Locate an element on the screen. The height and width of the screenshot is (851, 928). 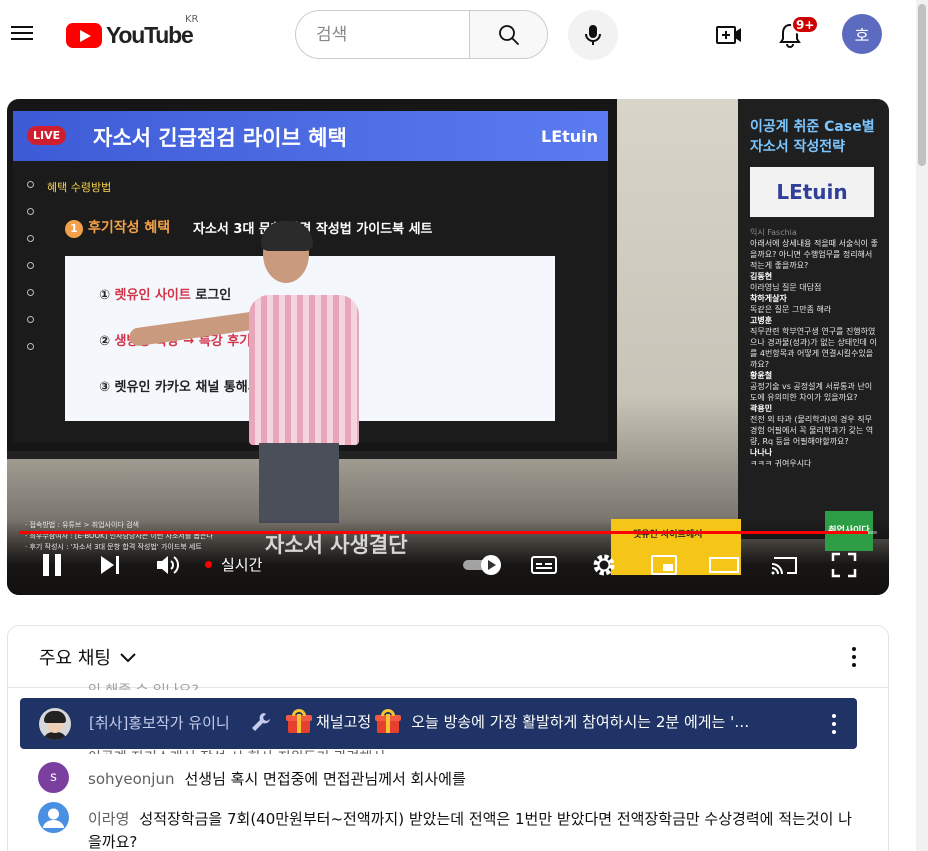
notification-count-badge: 9+ is located at coordinates (805, 24).